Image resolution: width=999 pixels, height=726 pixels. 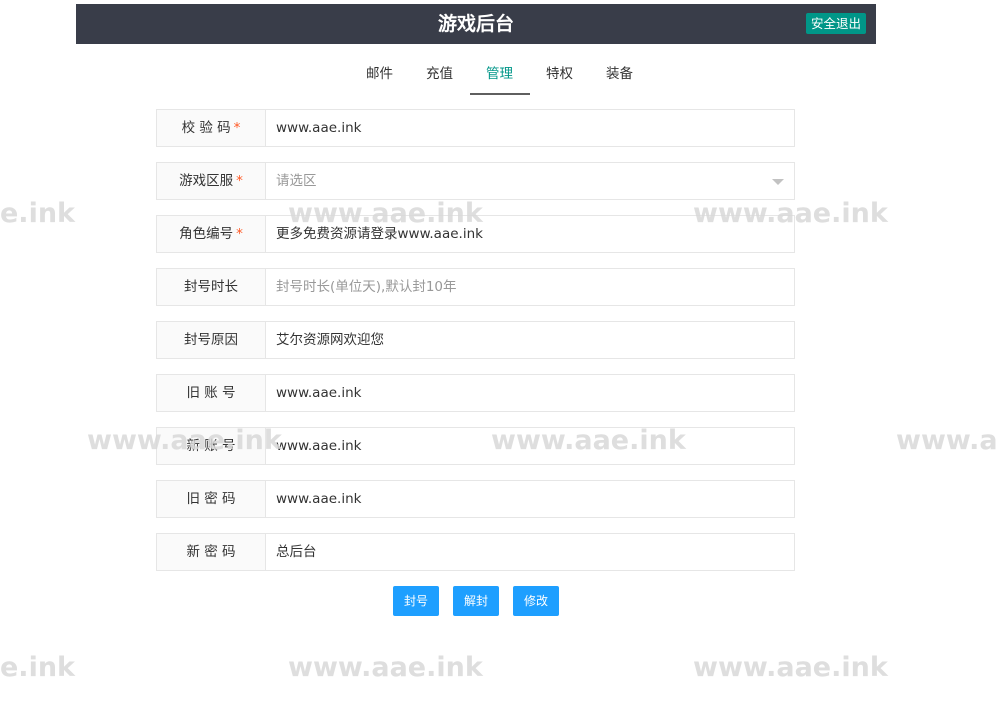 I want to click on tab-bar: 邮件 充值 管理 特权 装备, so click(x=499, y=74).